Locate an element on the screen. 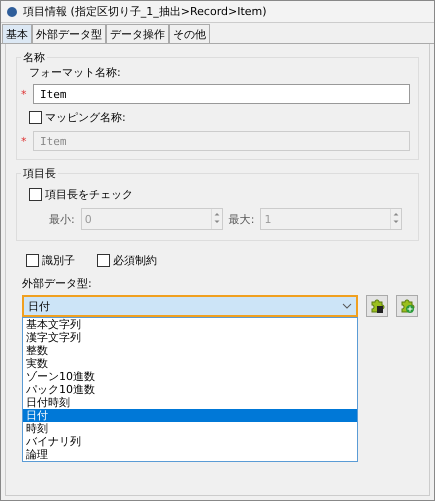 This screenshot has width=435, height=501. puzzle-icon is located at coordinates (377, 306).